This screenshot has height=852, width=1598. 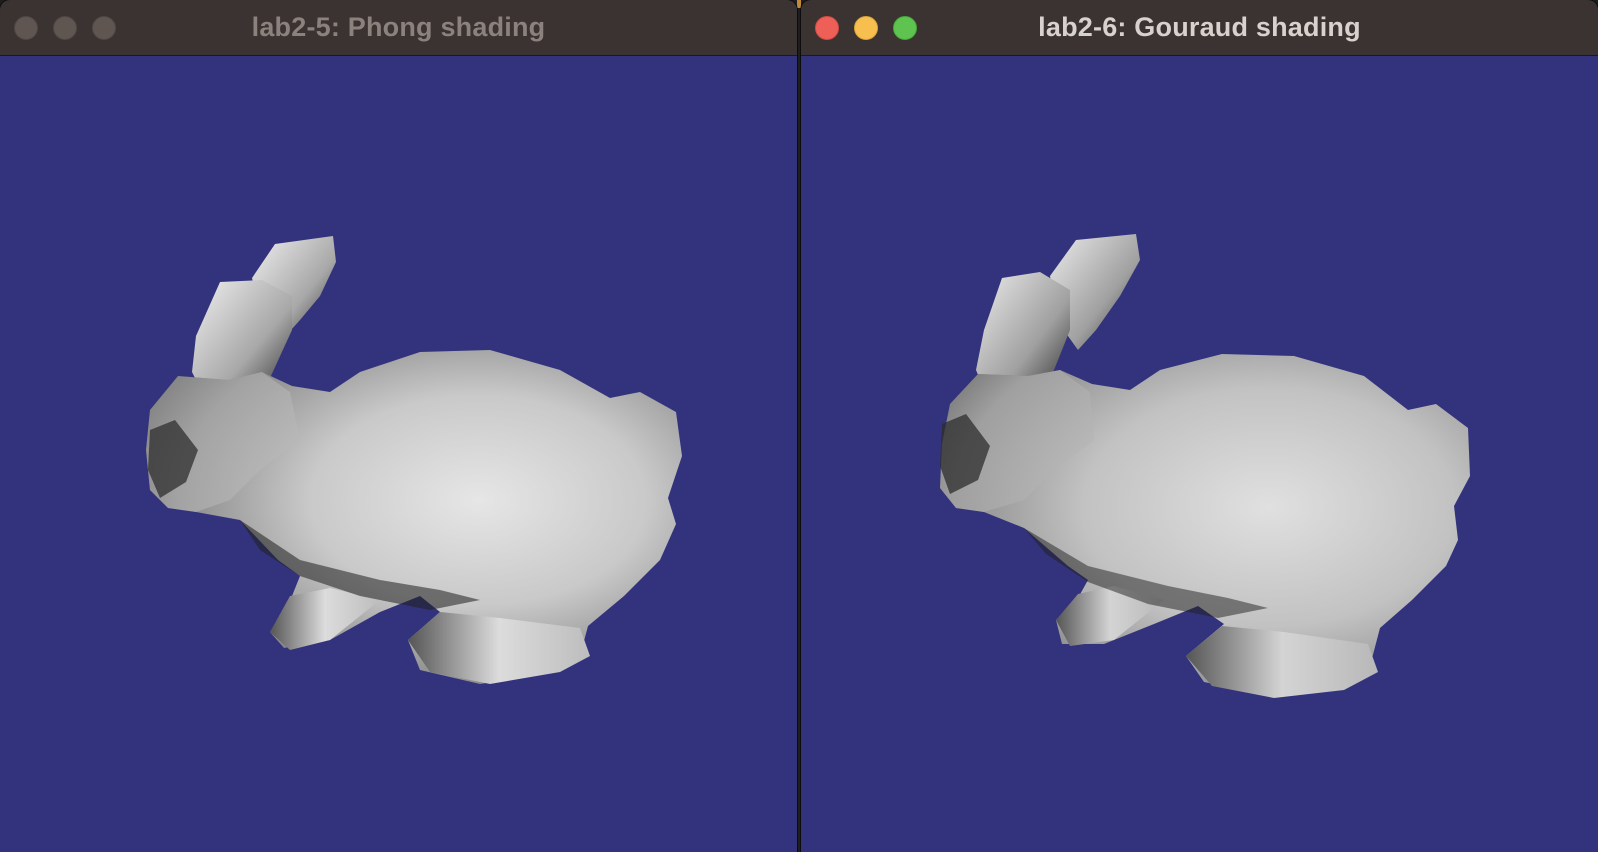 I want to click on window-title: lab2-5: Phong shading, so click(x=398, y=27).